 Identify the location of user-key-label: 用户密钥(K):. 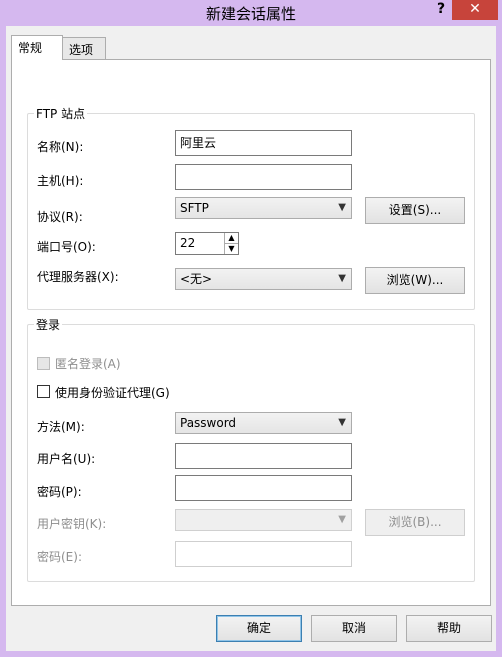
(72, 524).